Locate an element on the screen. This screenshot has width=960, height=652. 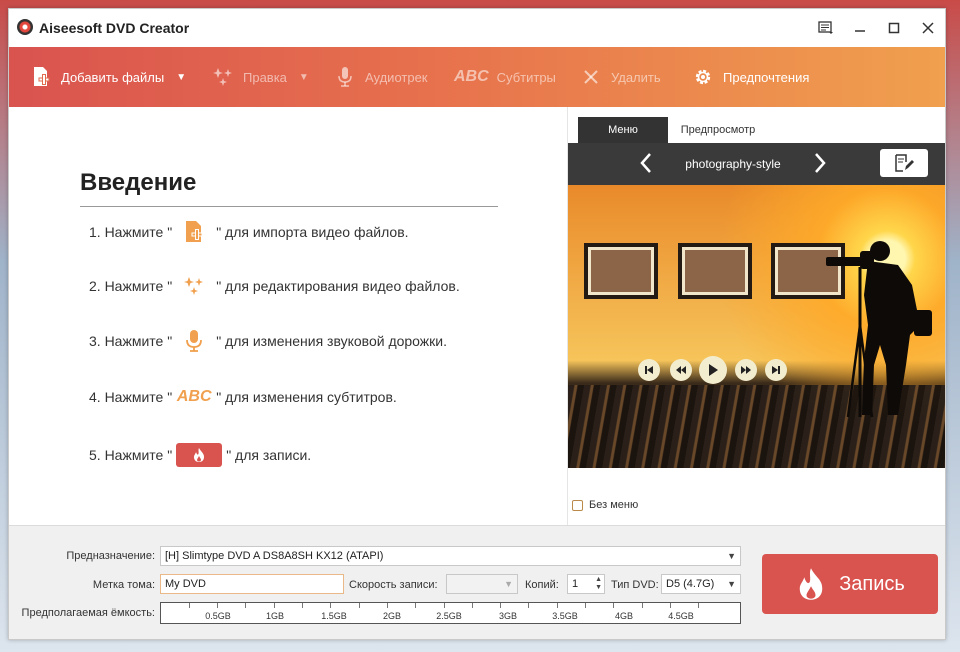
capacity-tick-label: 3.5GB is located at coordinates (565, 616).